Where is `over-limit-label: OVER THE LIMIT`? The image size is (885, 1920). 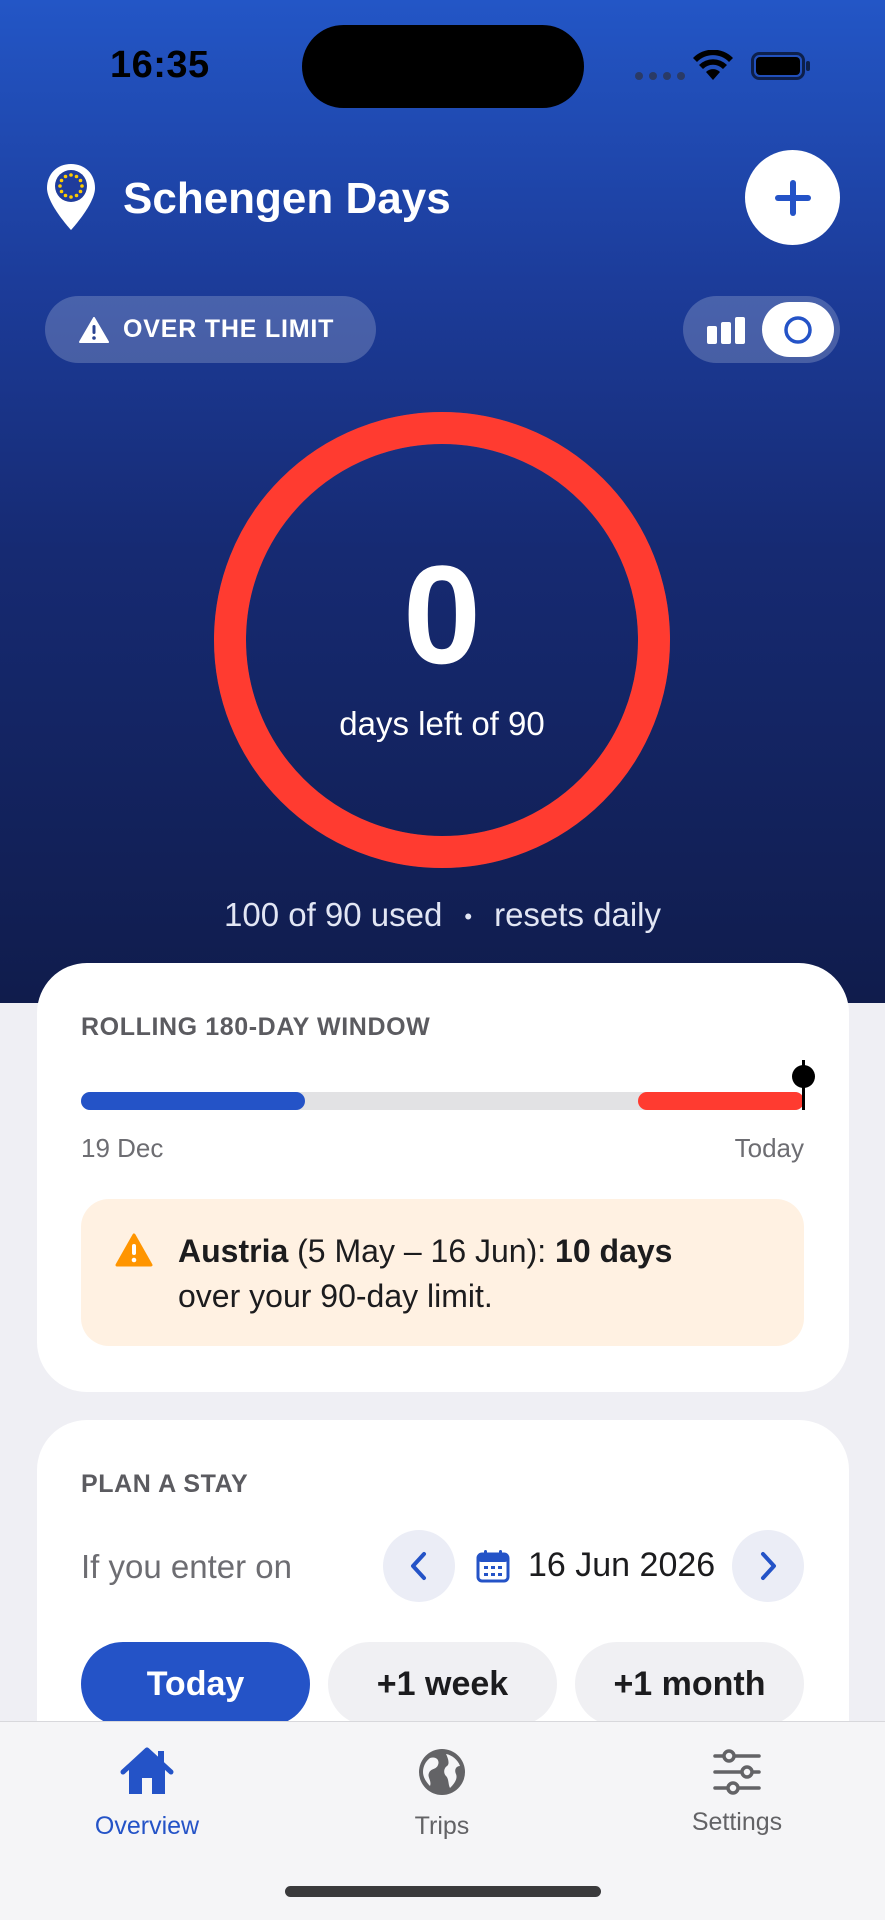
over-limit-label: OVER THE LIMIT is located at coordinates (229, 329).